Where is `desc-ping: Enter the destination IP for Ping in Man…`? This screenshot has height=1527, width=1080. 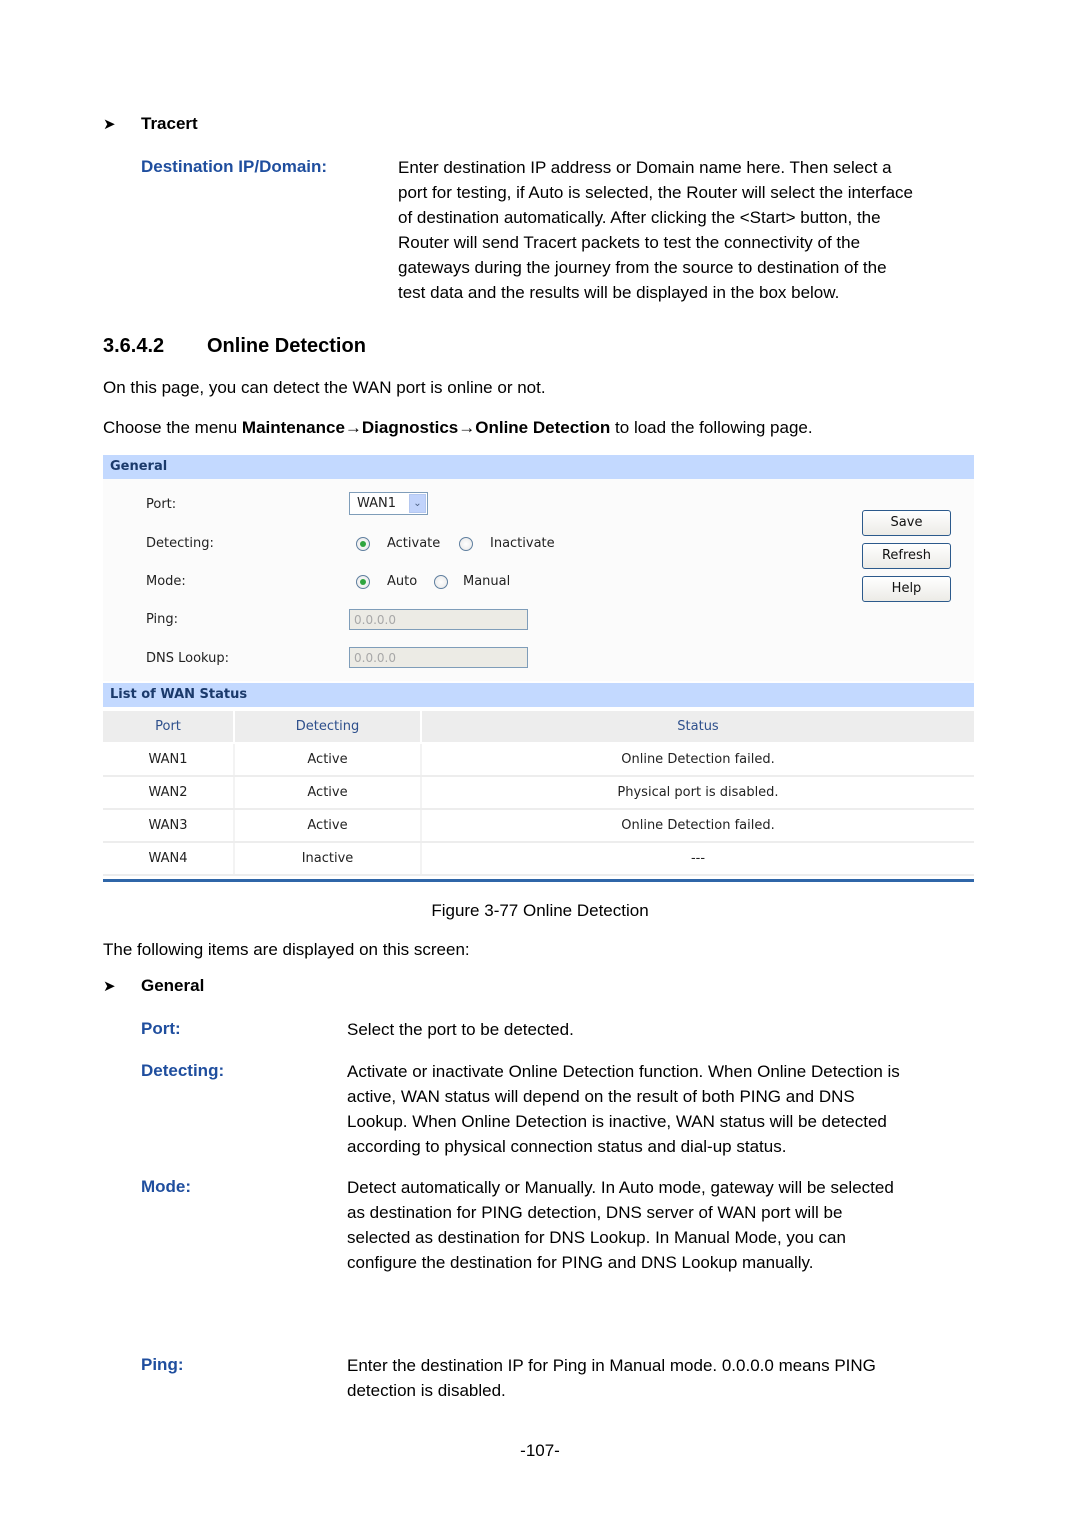
desc-ping: Enter the destination IP for Ping in Man… is located at coordinates (657, 1378).